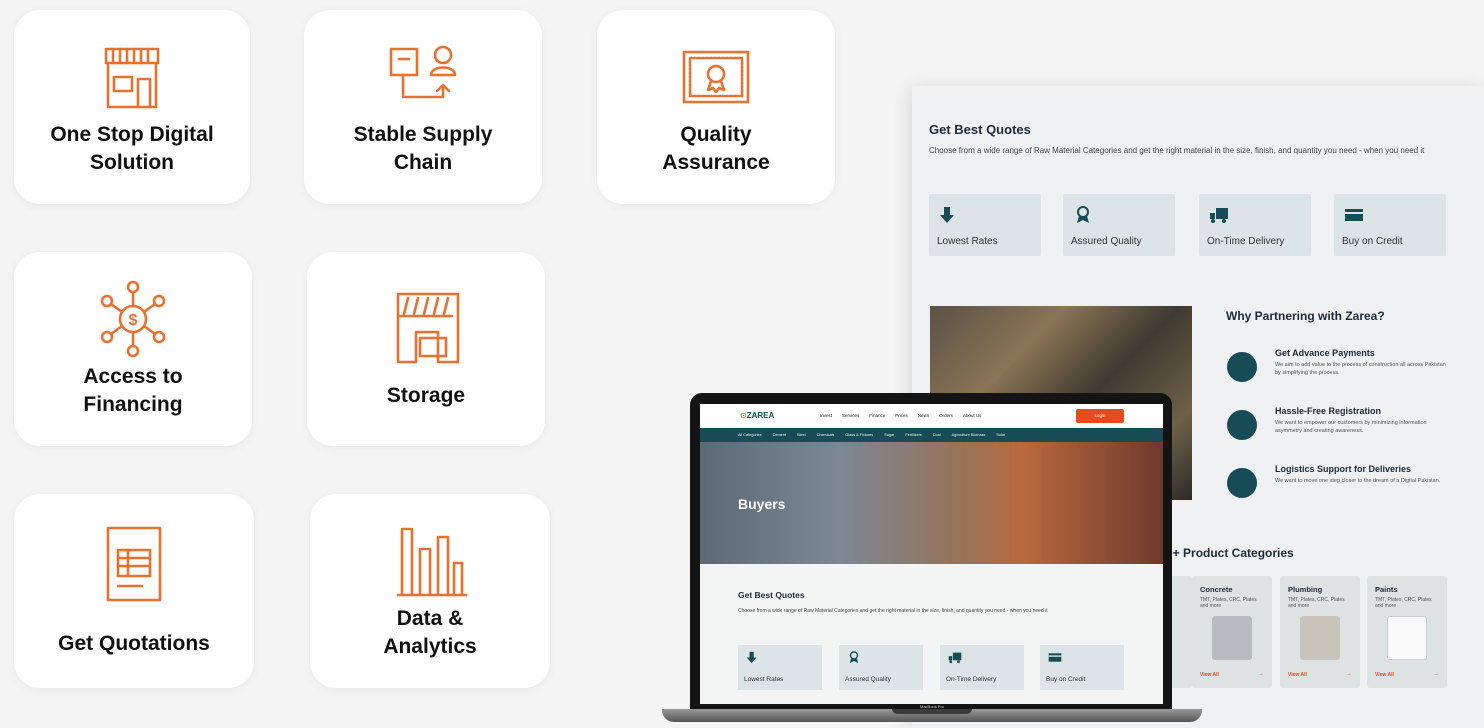 The image size is (1484, 728). Describe the element at coordinates (937, 435) in the screenshot. I see `category-item: Coal` at that location.